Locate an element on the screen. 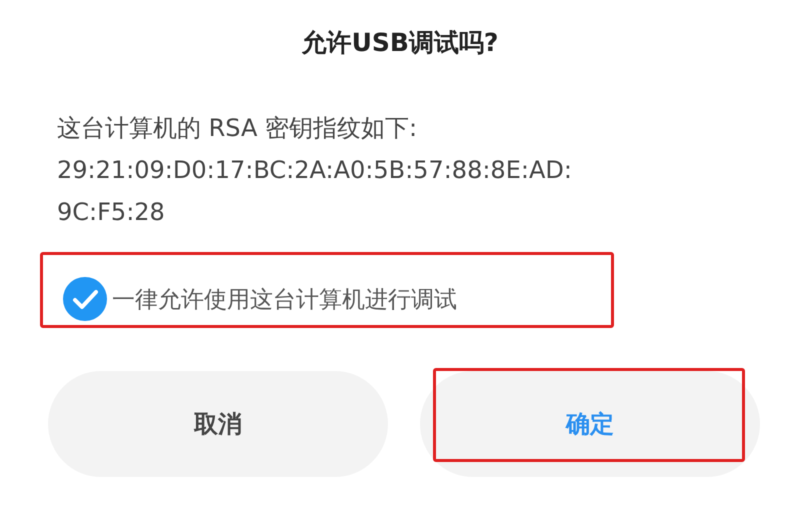  dialog-title: 允许USB调试吗? is located at coordinates (400, 43).